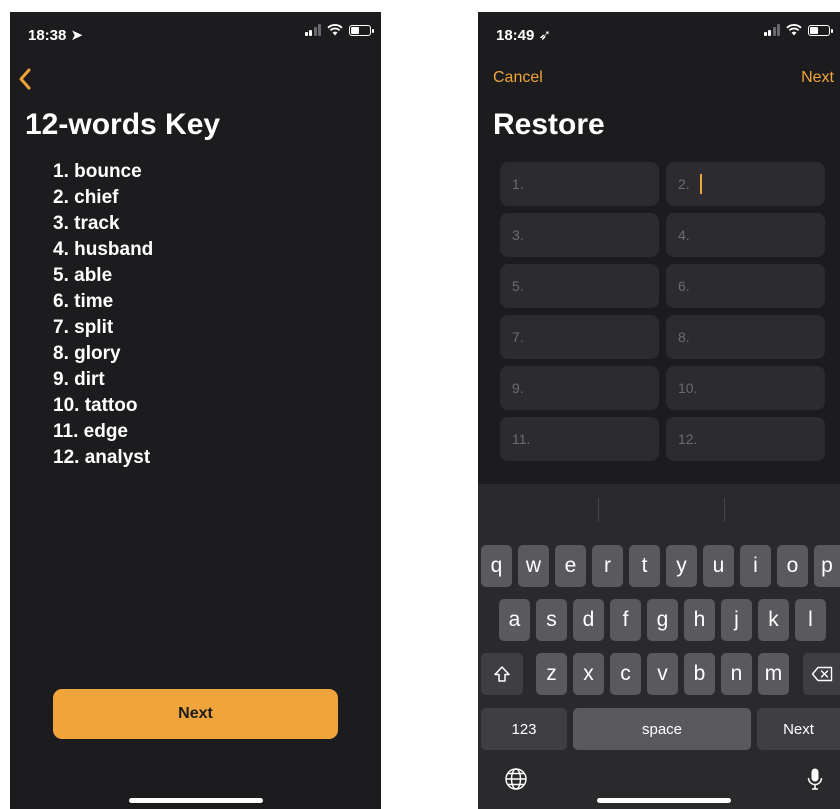  Describe the element at coordinates (579, 286) in the screenshot. I see `word-field-5: 5.` at that location.